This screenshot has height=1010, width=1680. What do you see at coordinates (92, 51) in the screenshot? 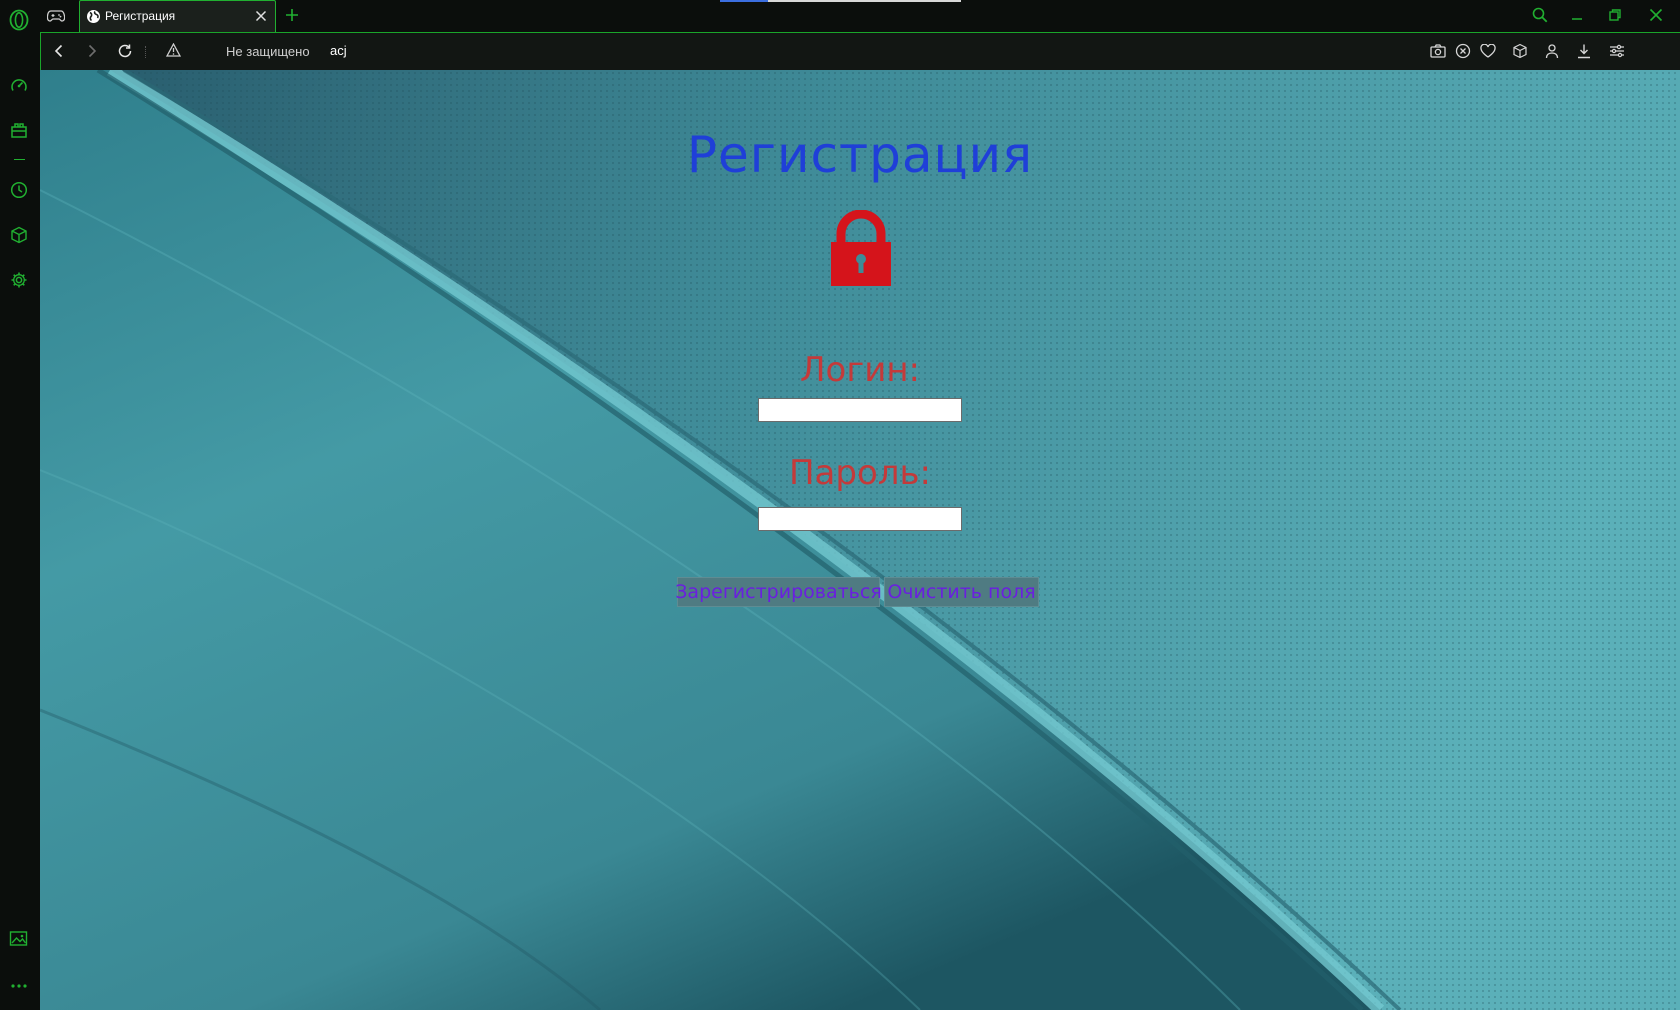
I see `forward-arrow-icon` at bounding box center [92, 51].